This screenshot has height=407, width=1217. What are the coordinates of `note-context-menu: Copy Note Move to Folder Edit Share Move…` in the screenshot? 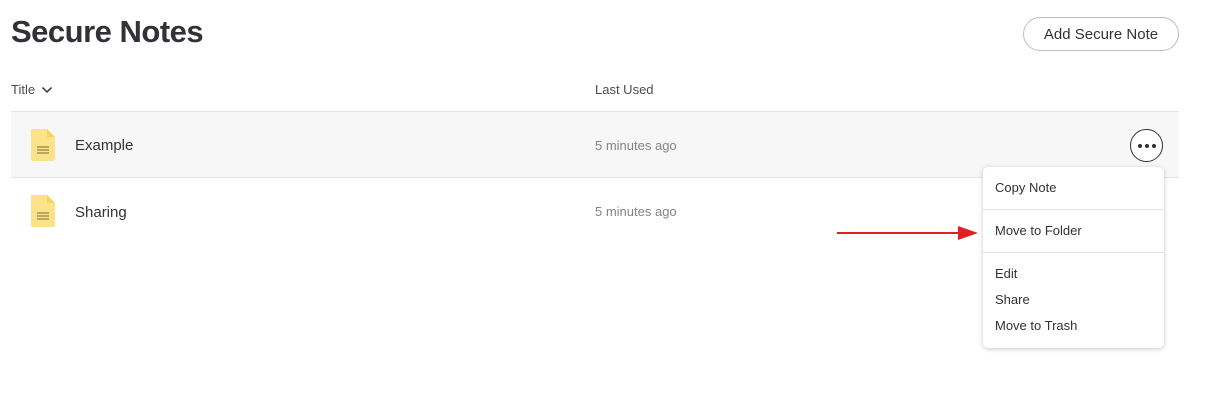 It's located at (1073, 257).